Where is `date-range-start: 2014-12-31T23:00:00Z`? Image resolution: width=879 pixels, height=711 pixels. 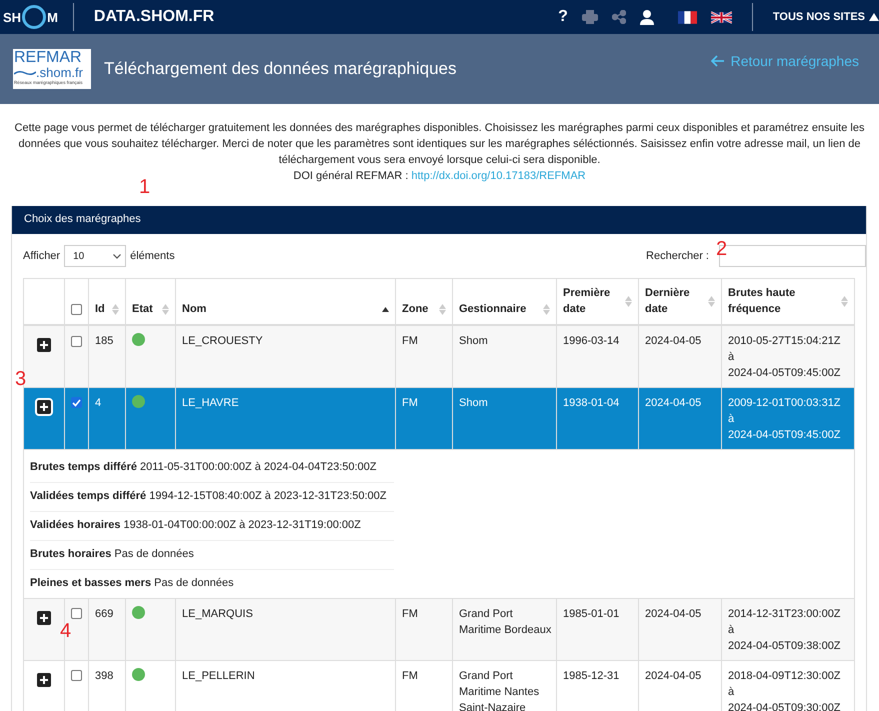 date-range-start: 2014-12-31T23:00:00Z is located at coordinates (785, 614).